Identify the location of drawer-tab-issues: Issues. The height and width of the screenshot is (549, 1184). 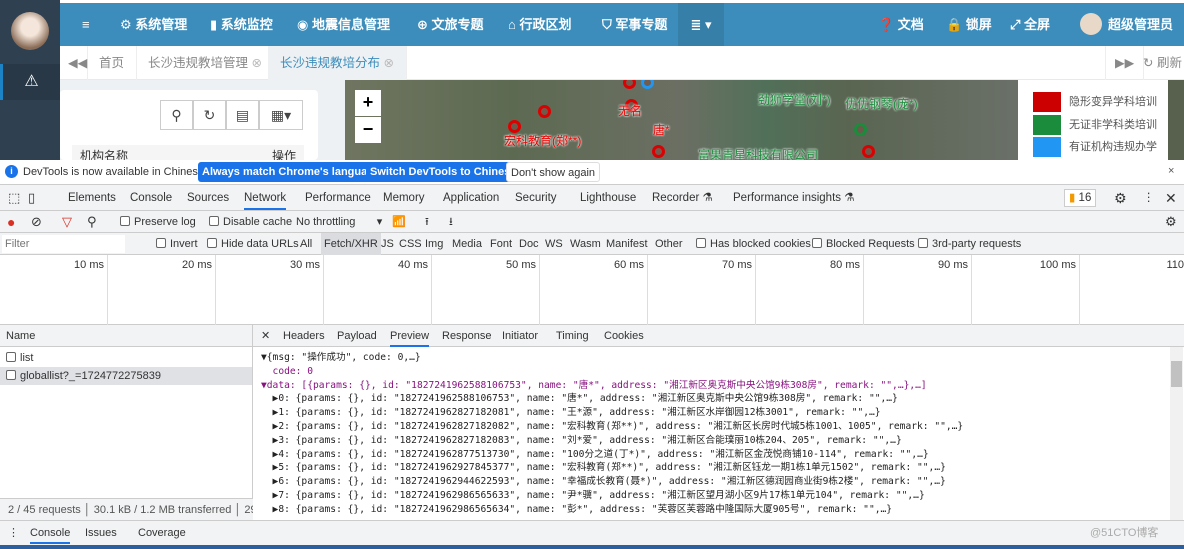
(101, 533).